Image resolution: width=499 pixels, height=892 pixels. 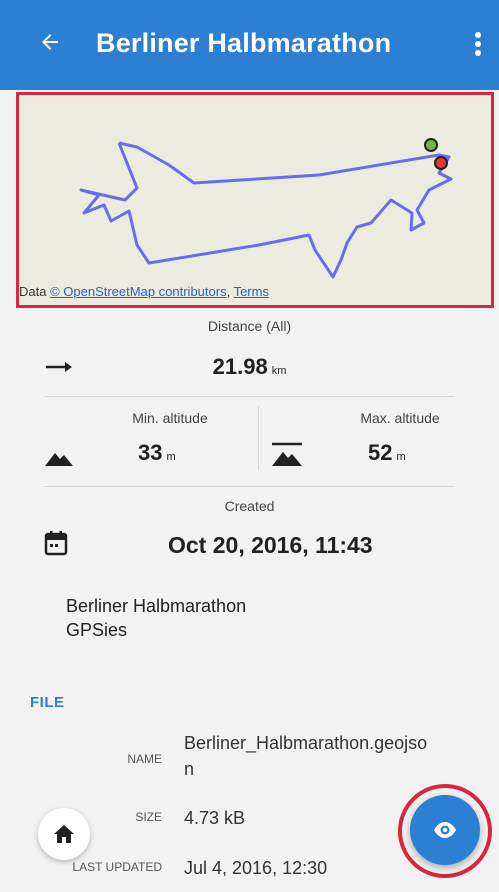 I want to click on file-name-key: NAME, so click(x=144, y=759).